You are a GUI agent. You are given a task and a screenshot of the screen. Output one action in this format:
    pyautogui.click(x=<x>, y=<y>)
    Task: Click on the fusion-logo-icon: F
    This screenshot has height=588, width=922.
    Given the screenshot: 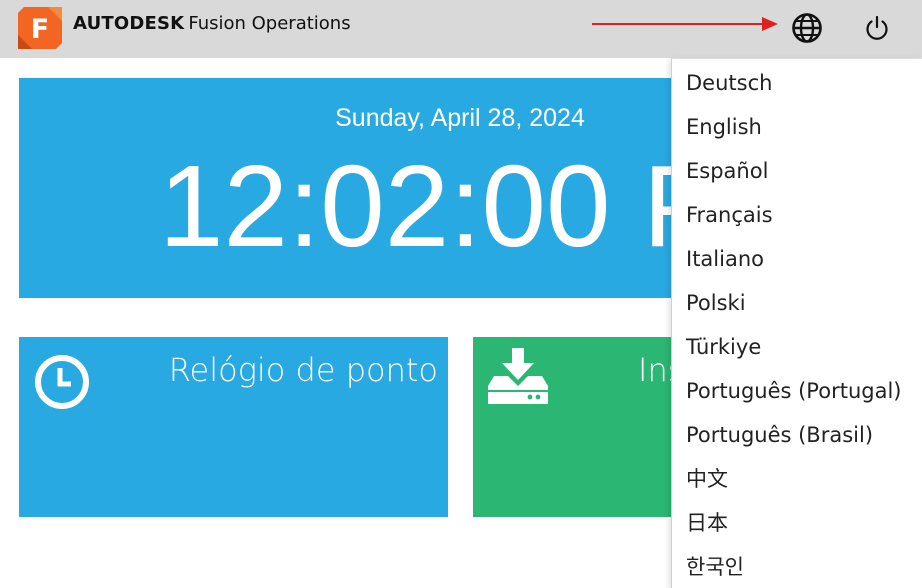 What is the action you would take?
    pyautogui.click(x=40, y=28)
    